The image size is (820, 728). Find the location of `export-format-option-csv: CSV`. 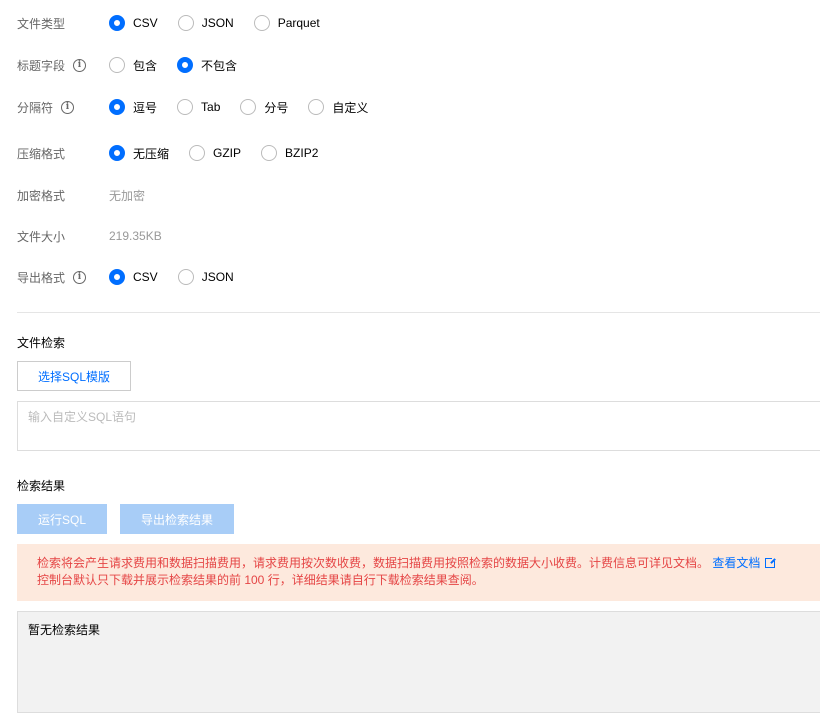

export-format-option-csv: CSV is located at coordinates (133, 277).